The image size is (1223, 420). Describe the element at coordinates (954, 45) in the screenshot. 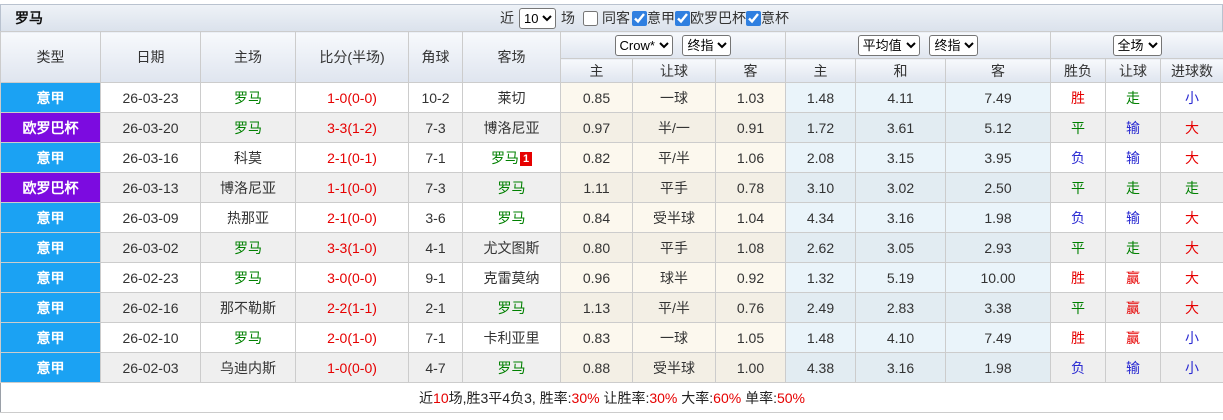

I see `euro-odds-type-select: 终指` at that location.